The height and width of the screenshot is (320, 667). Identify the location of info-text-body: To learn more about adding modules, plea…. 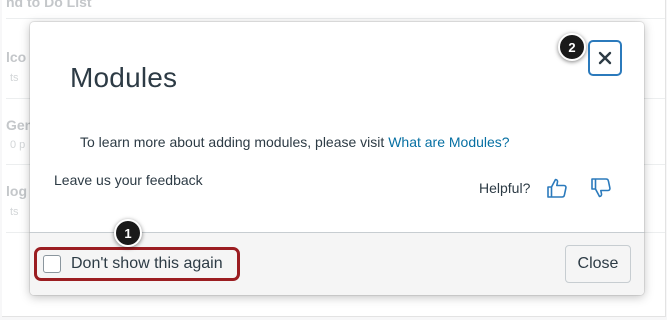
(234, 142).